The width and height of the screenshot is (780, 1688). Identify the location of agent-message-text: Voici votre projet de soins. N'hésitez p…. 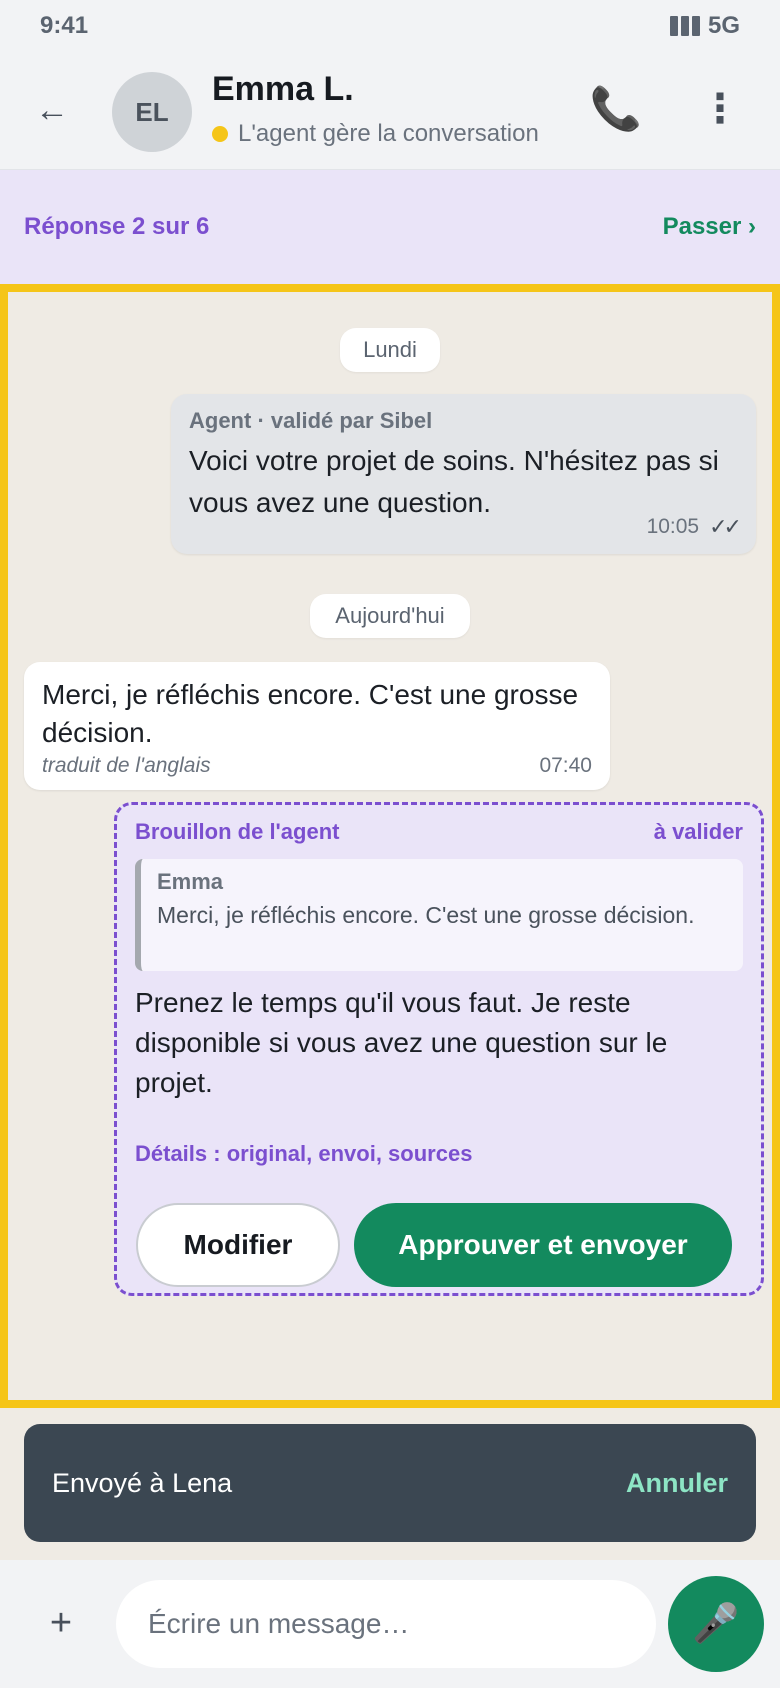
(454, 481).